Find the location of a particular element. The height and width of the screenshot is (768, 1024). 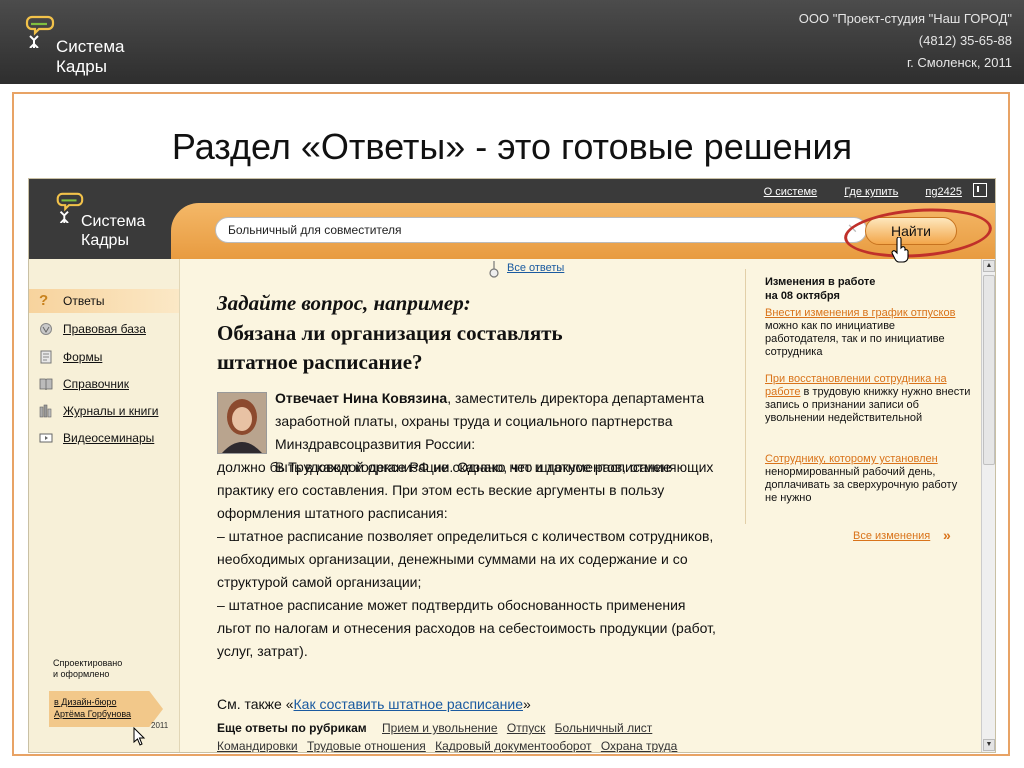

system-logo-text: Система Кадры is located at coordinates (90, 57).